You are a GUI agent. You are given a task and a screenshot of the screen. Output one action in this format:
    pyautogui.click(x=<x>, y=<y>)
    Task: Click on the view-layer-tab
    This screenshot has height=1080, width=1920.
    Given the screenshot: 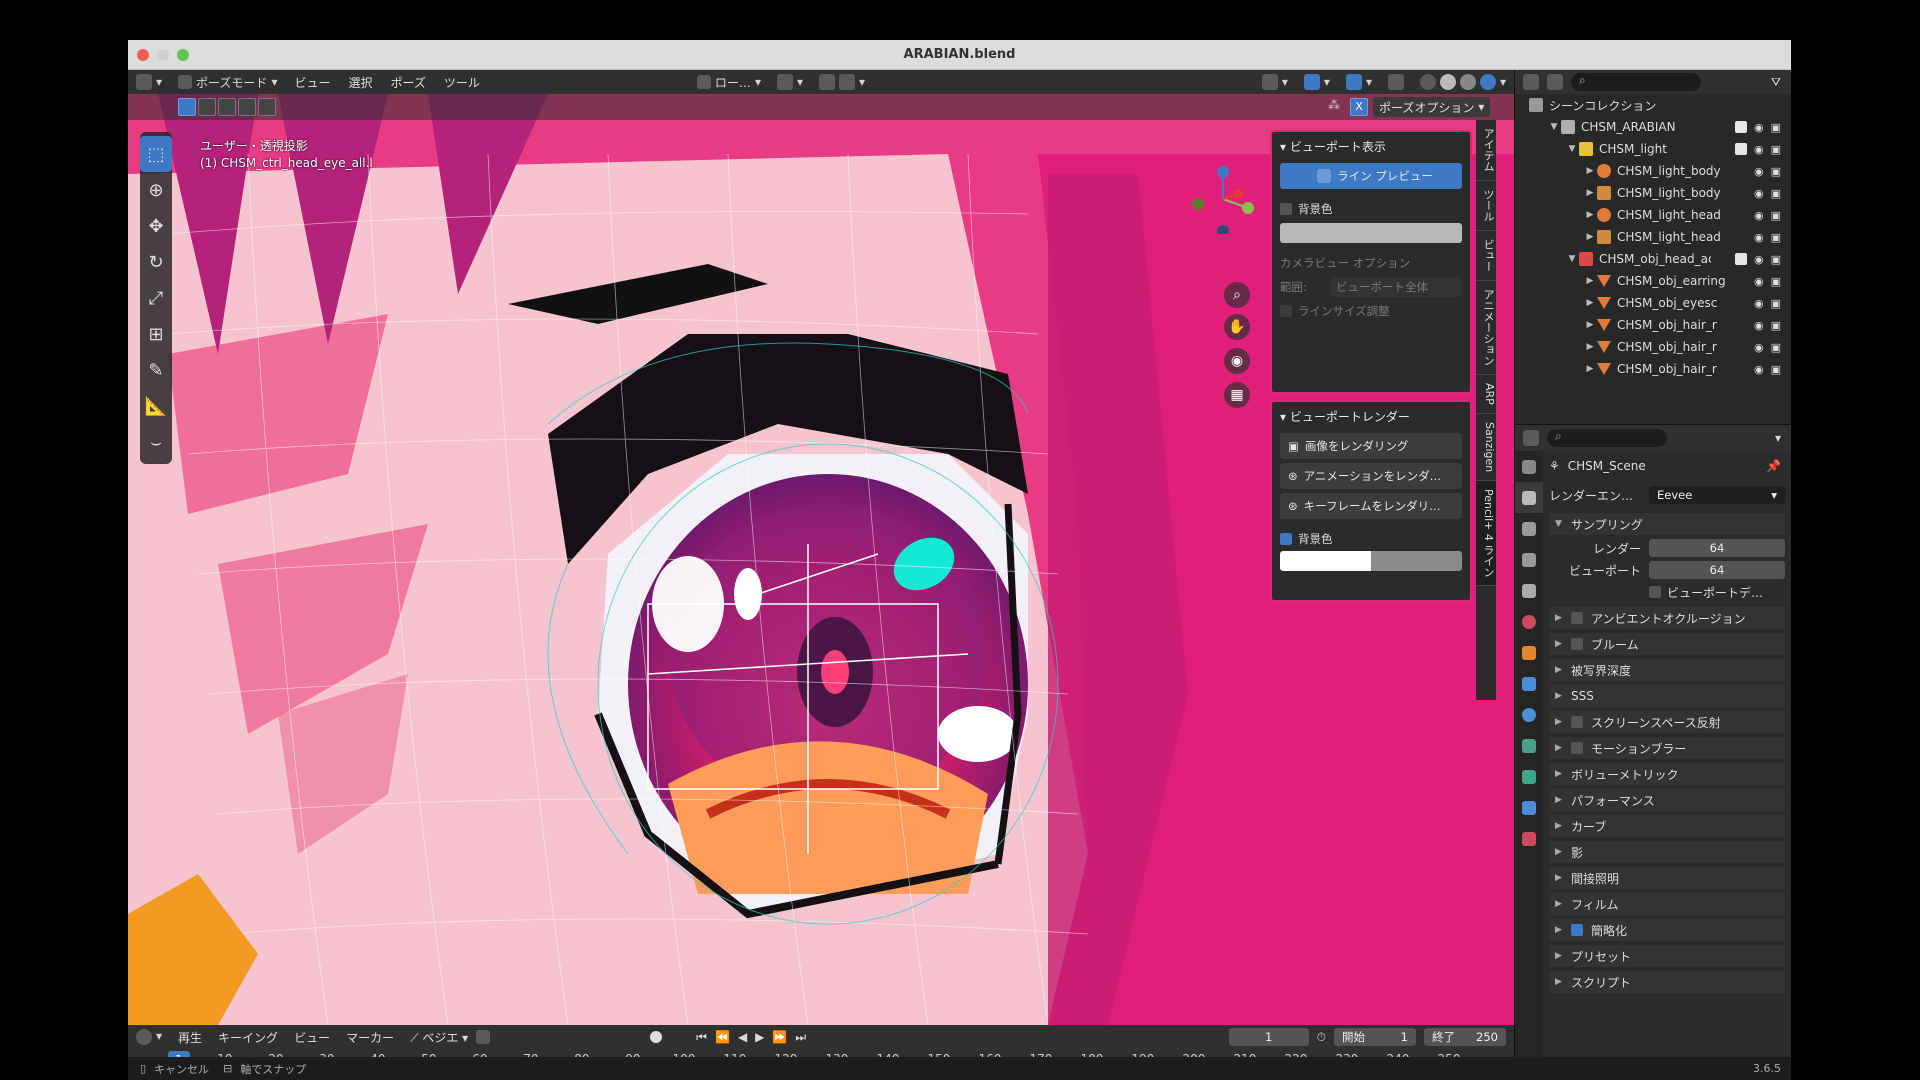 What is the action you would take?
    pyautogui.click(x=1529, y=559)
    